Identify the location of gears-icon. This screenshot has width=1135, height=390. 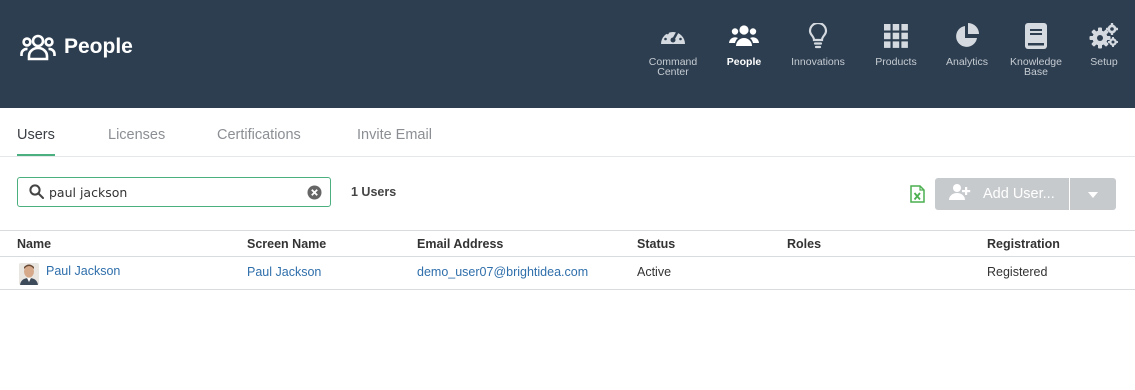
(1104, 36).